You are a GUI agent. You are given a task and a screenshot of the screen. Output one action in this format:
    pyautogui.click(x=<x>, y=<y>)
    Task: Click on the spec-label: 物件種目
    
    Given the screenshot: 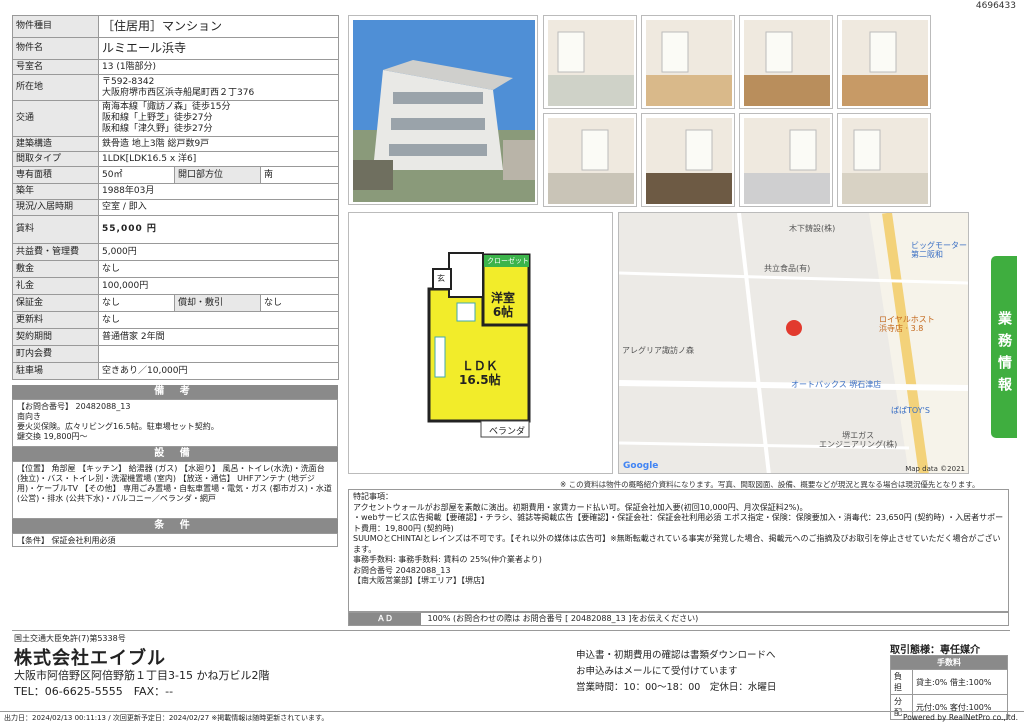 What is the action you would take?
    pyautogui.click(x=55, y=26)
    